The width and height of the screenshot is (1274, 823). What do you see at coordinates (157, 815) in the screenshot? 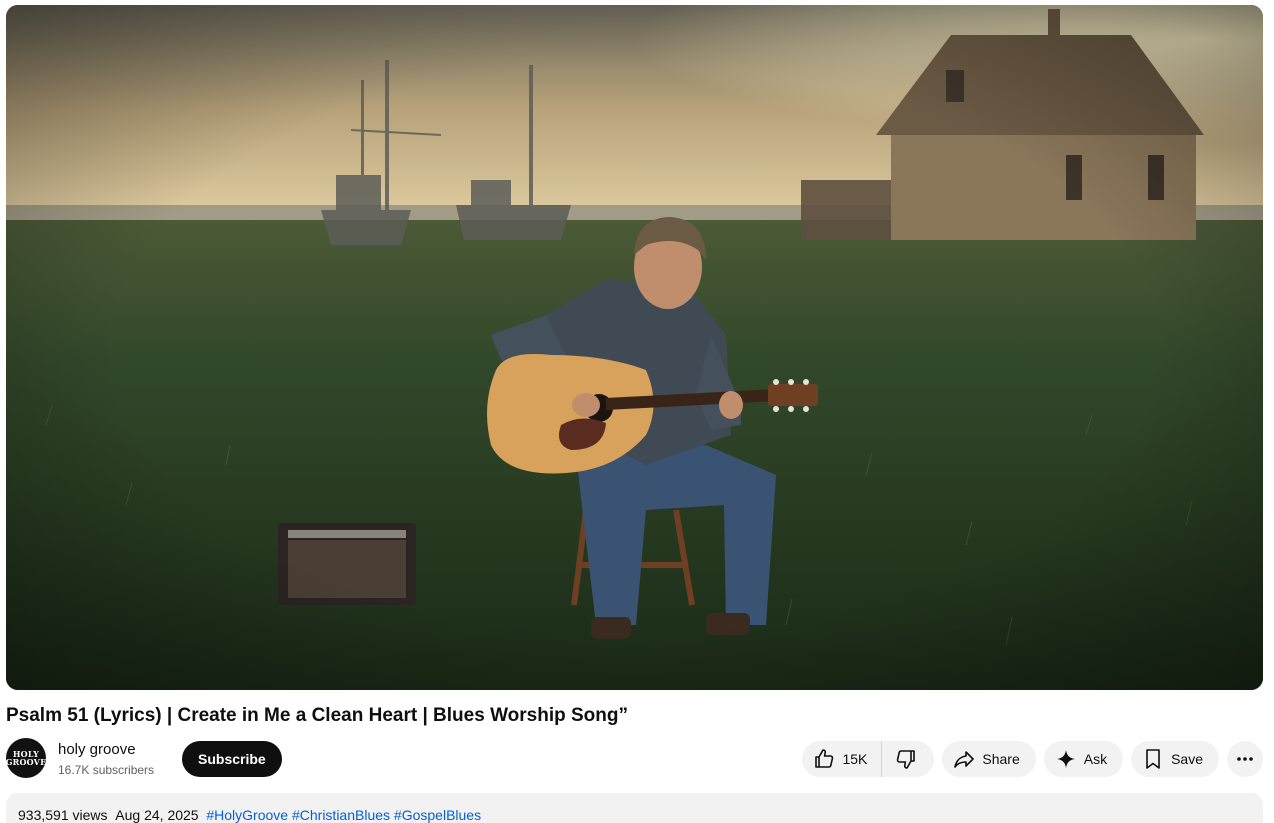
I see `upload-date: Aug 24, 2025` at bounding box center [157, 815].